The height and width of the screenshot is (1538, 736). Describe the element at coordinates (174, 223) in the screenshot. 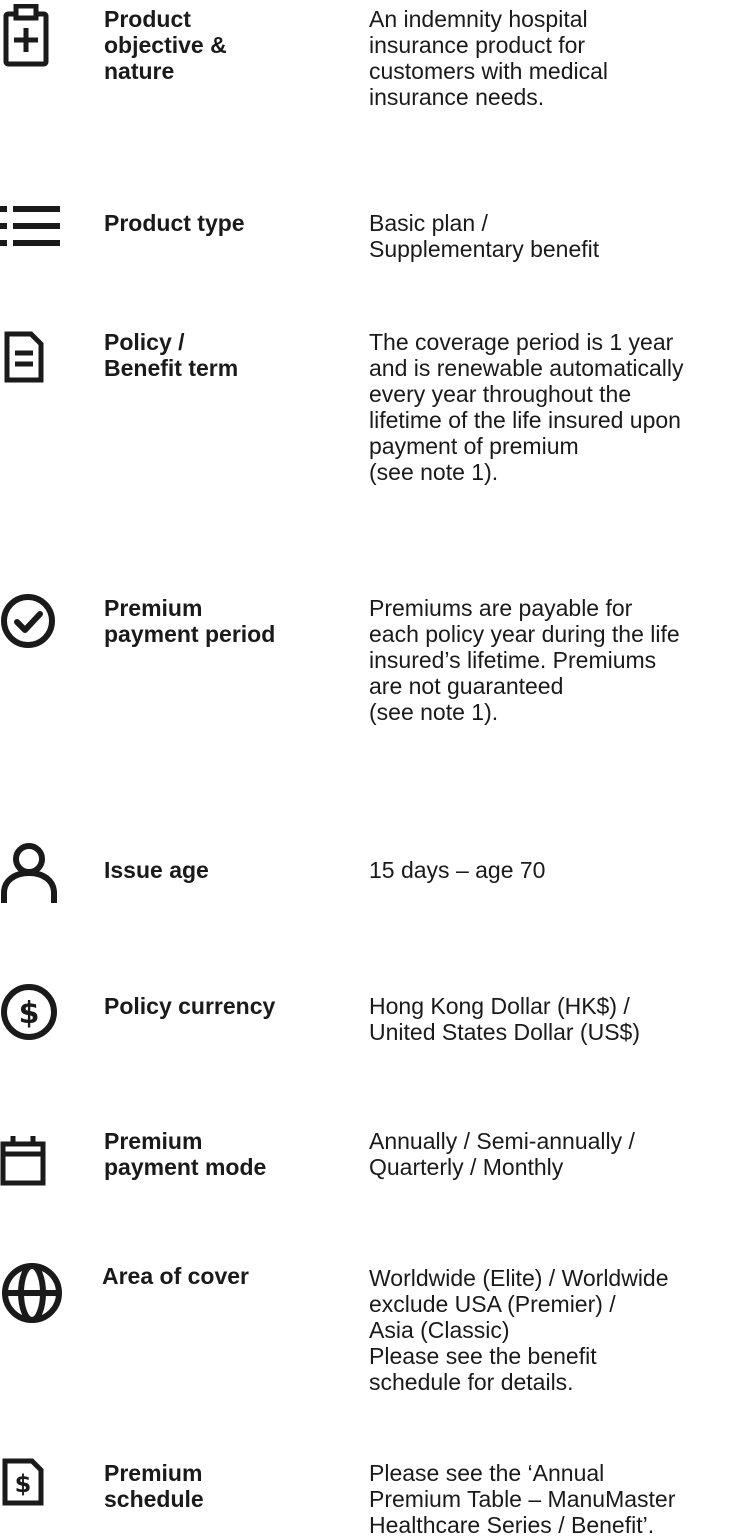

I see `row-label: Product type` at that location.